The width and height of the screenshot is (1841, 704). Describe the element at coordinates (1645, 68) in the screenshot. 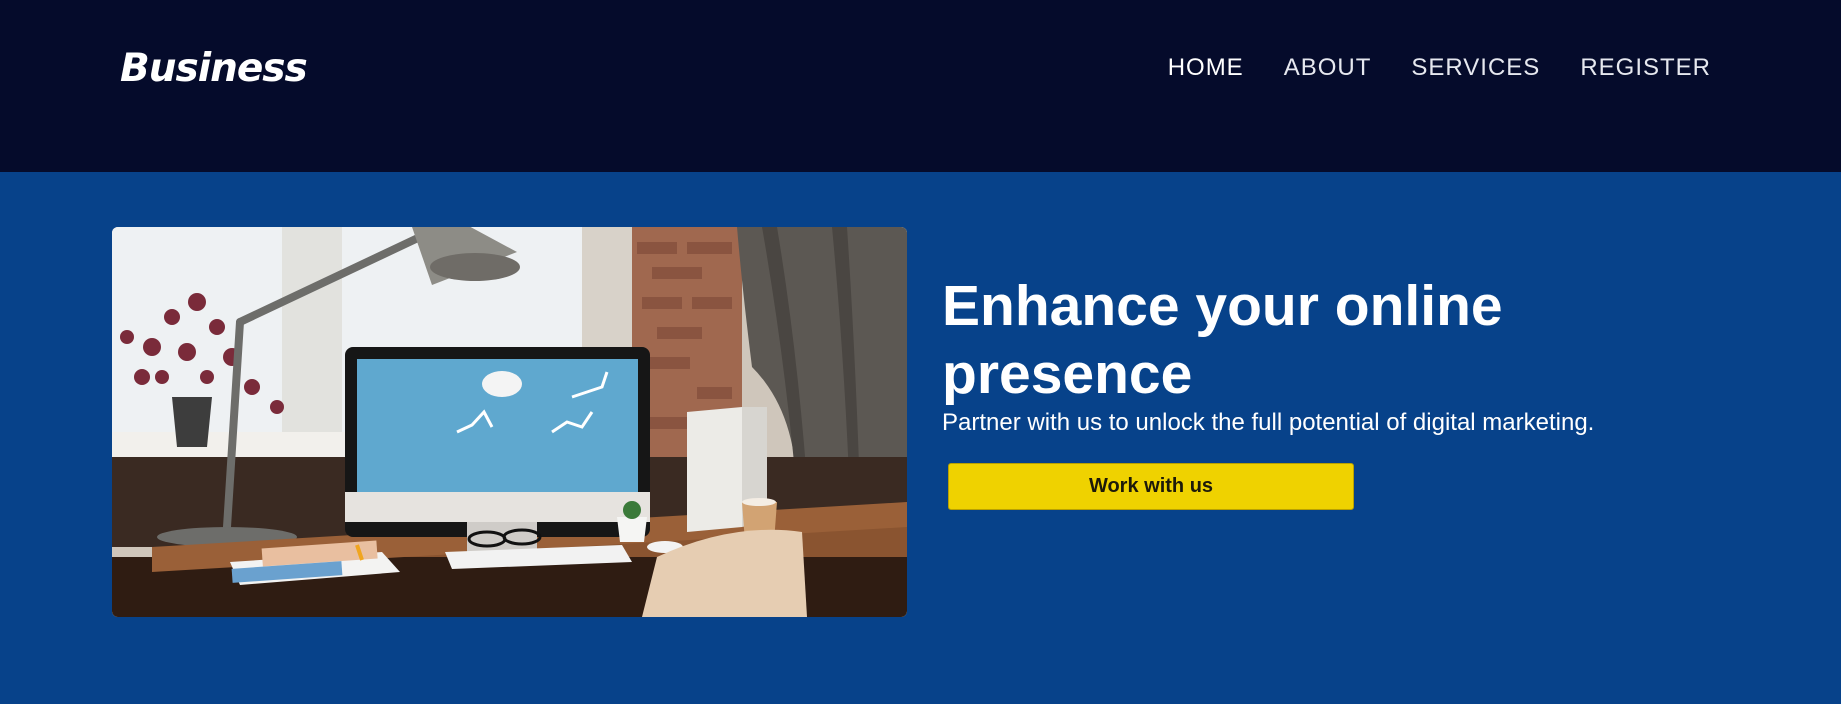

I see `nav-link-register: REGISTER` at that location.